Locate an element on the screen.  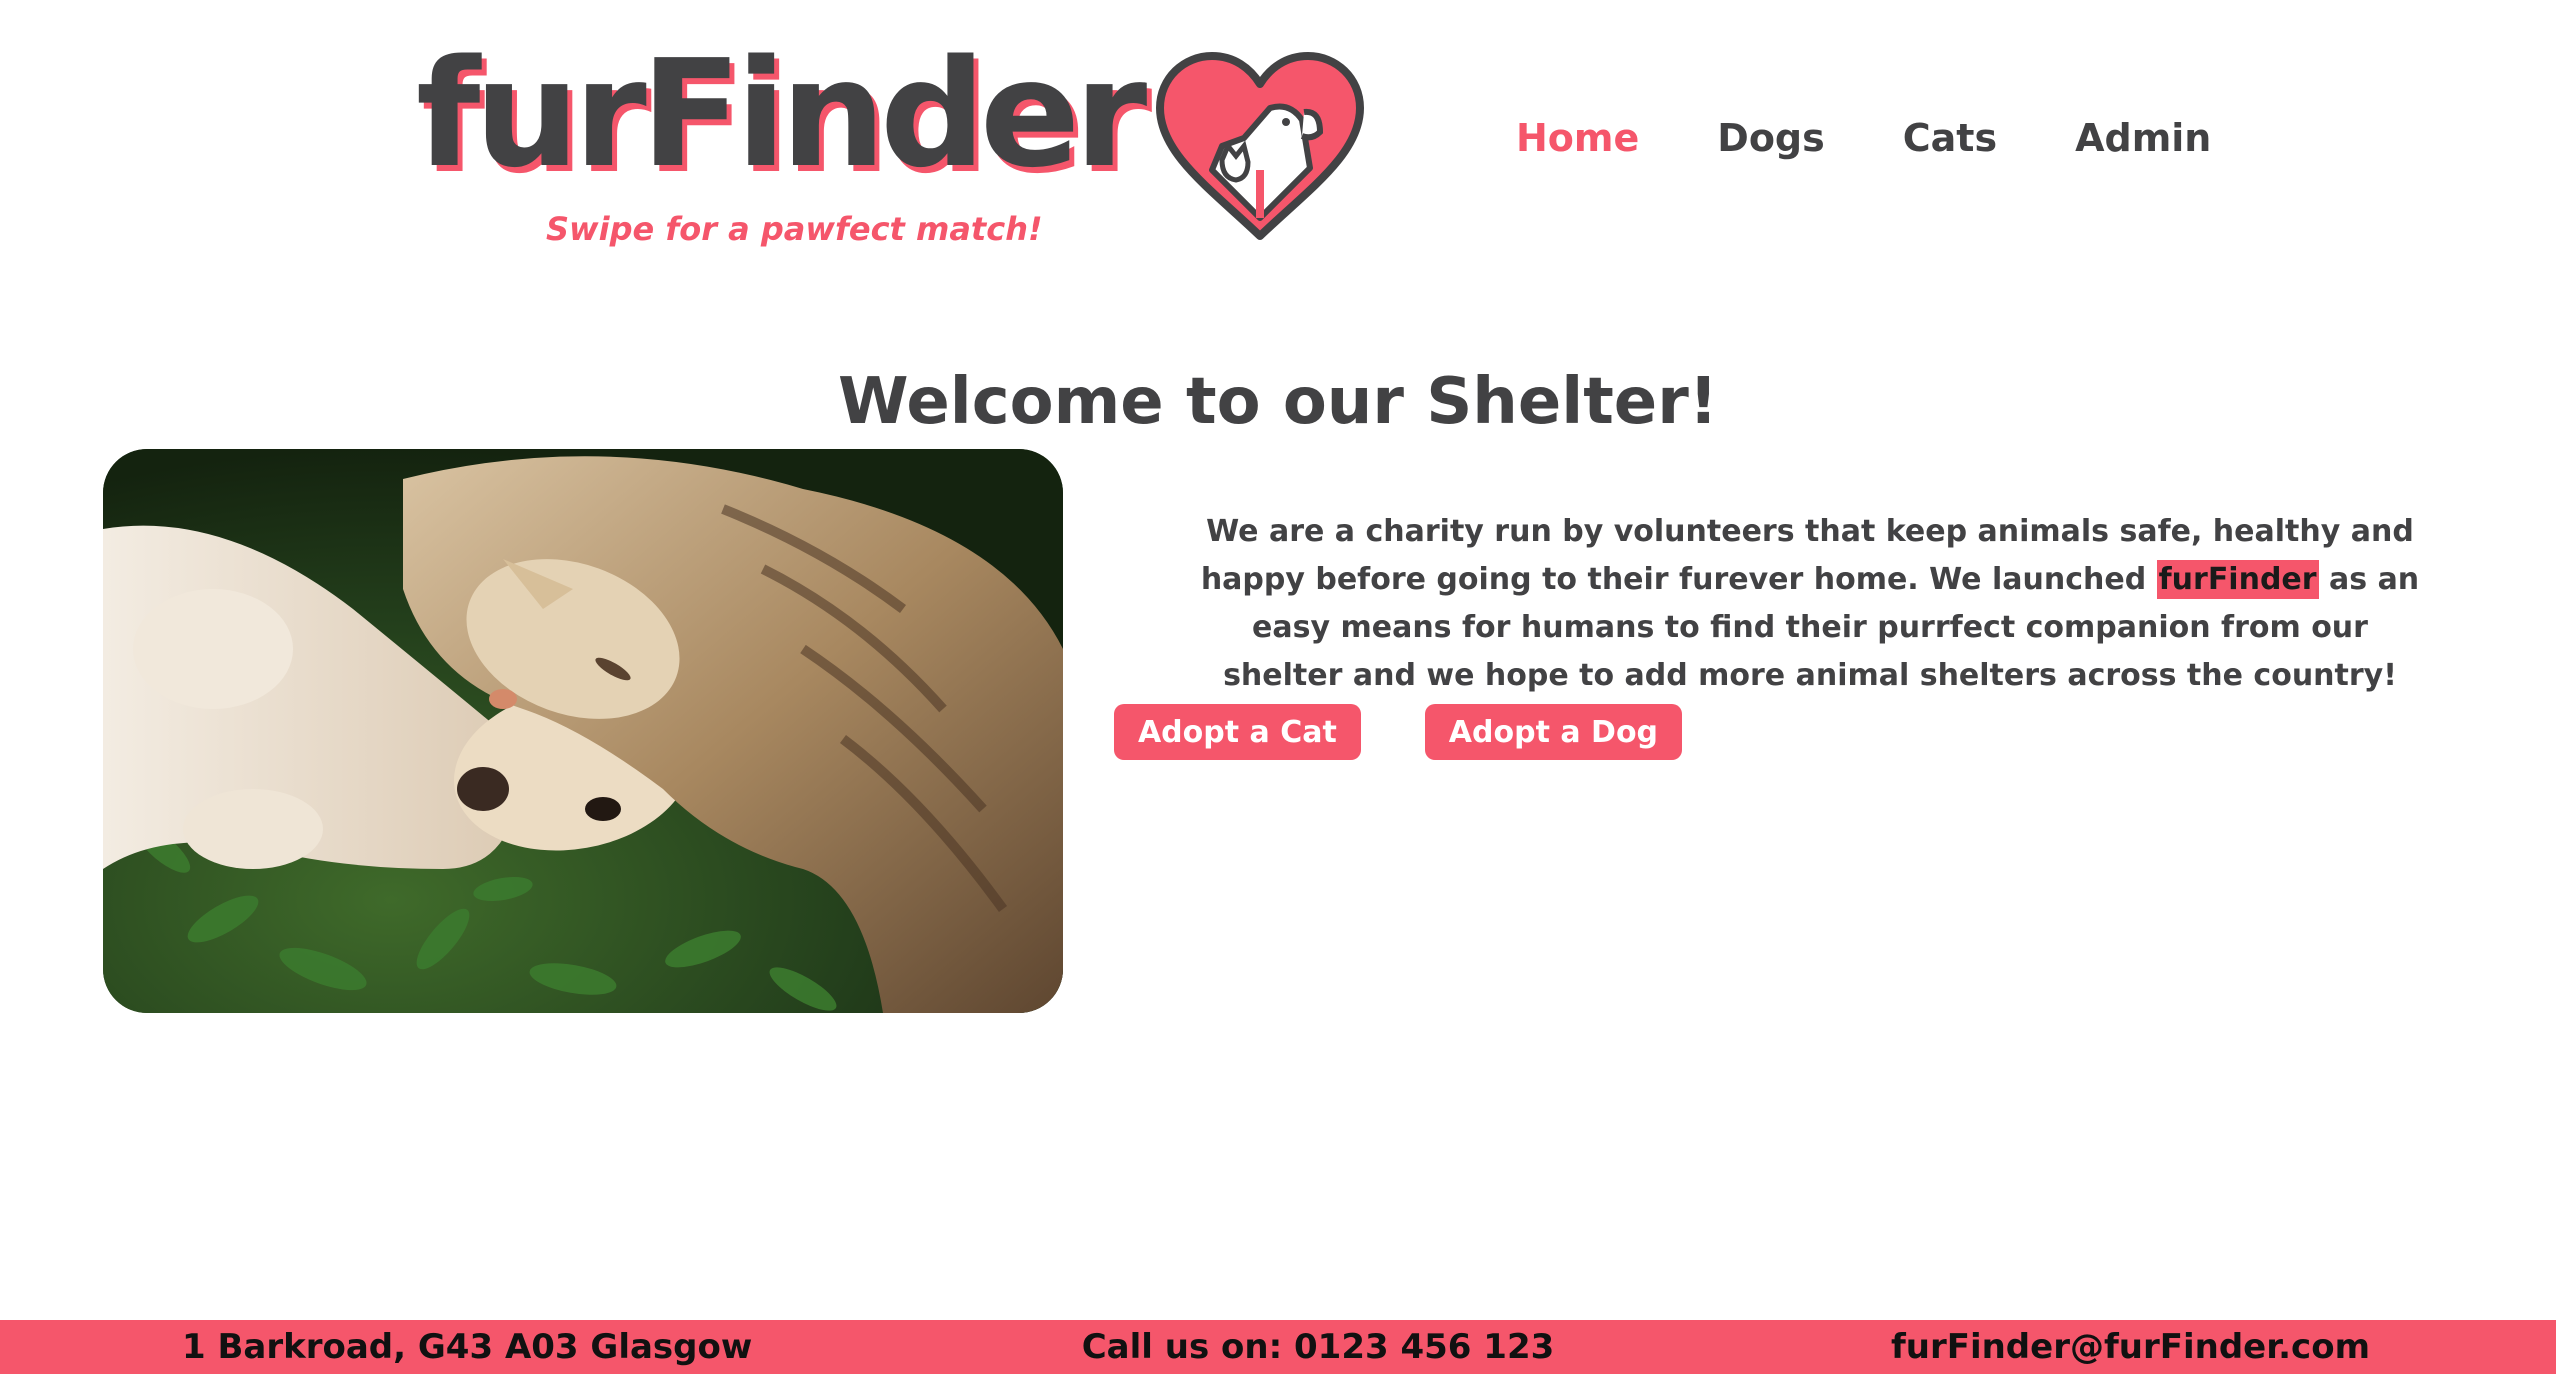
brand-wordmark: furFinder is located at coordinates (781, 114).